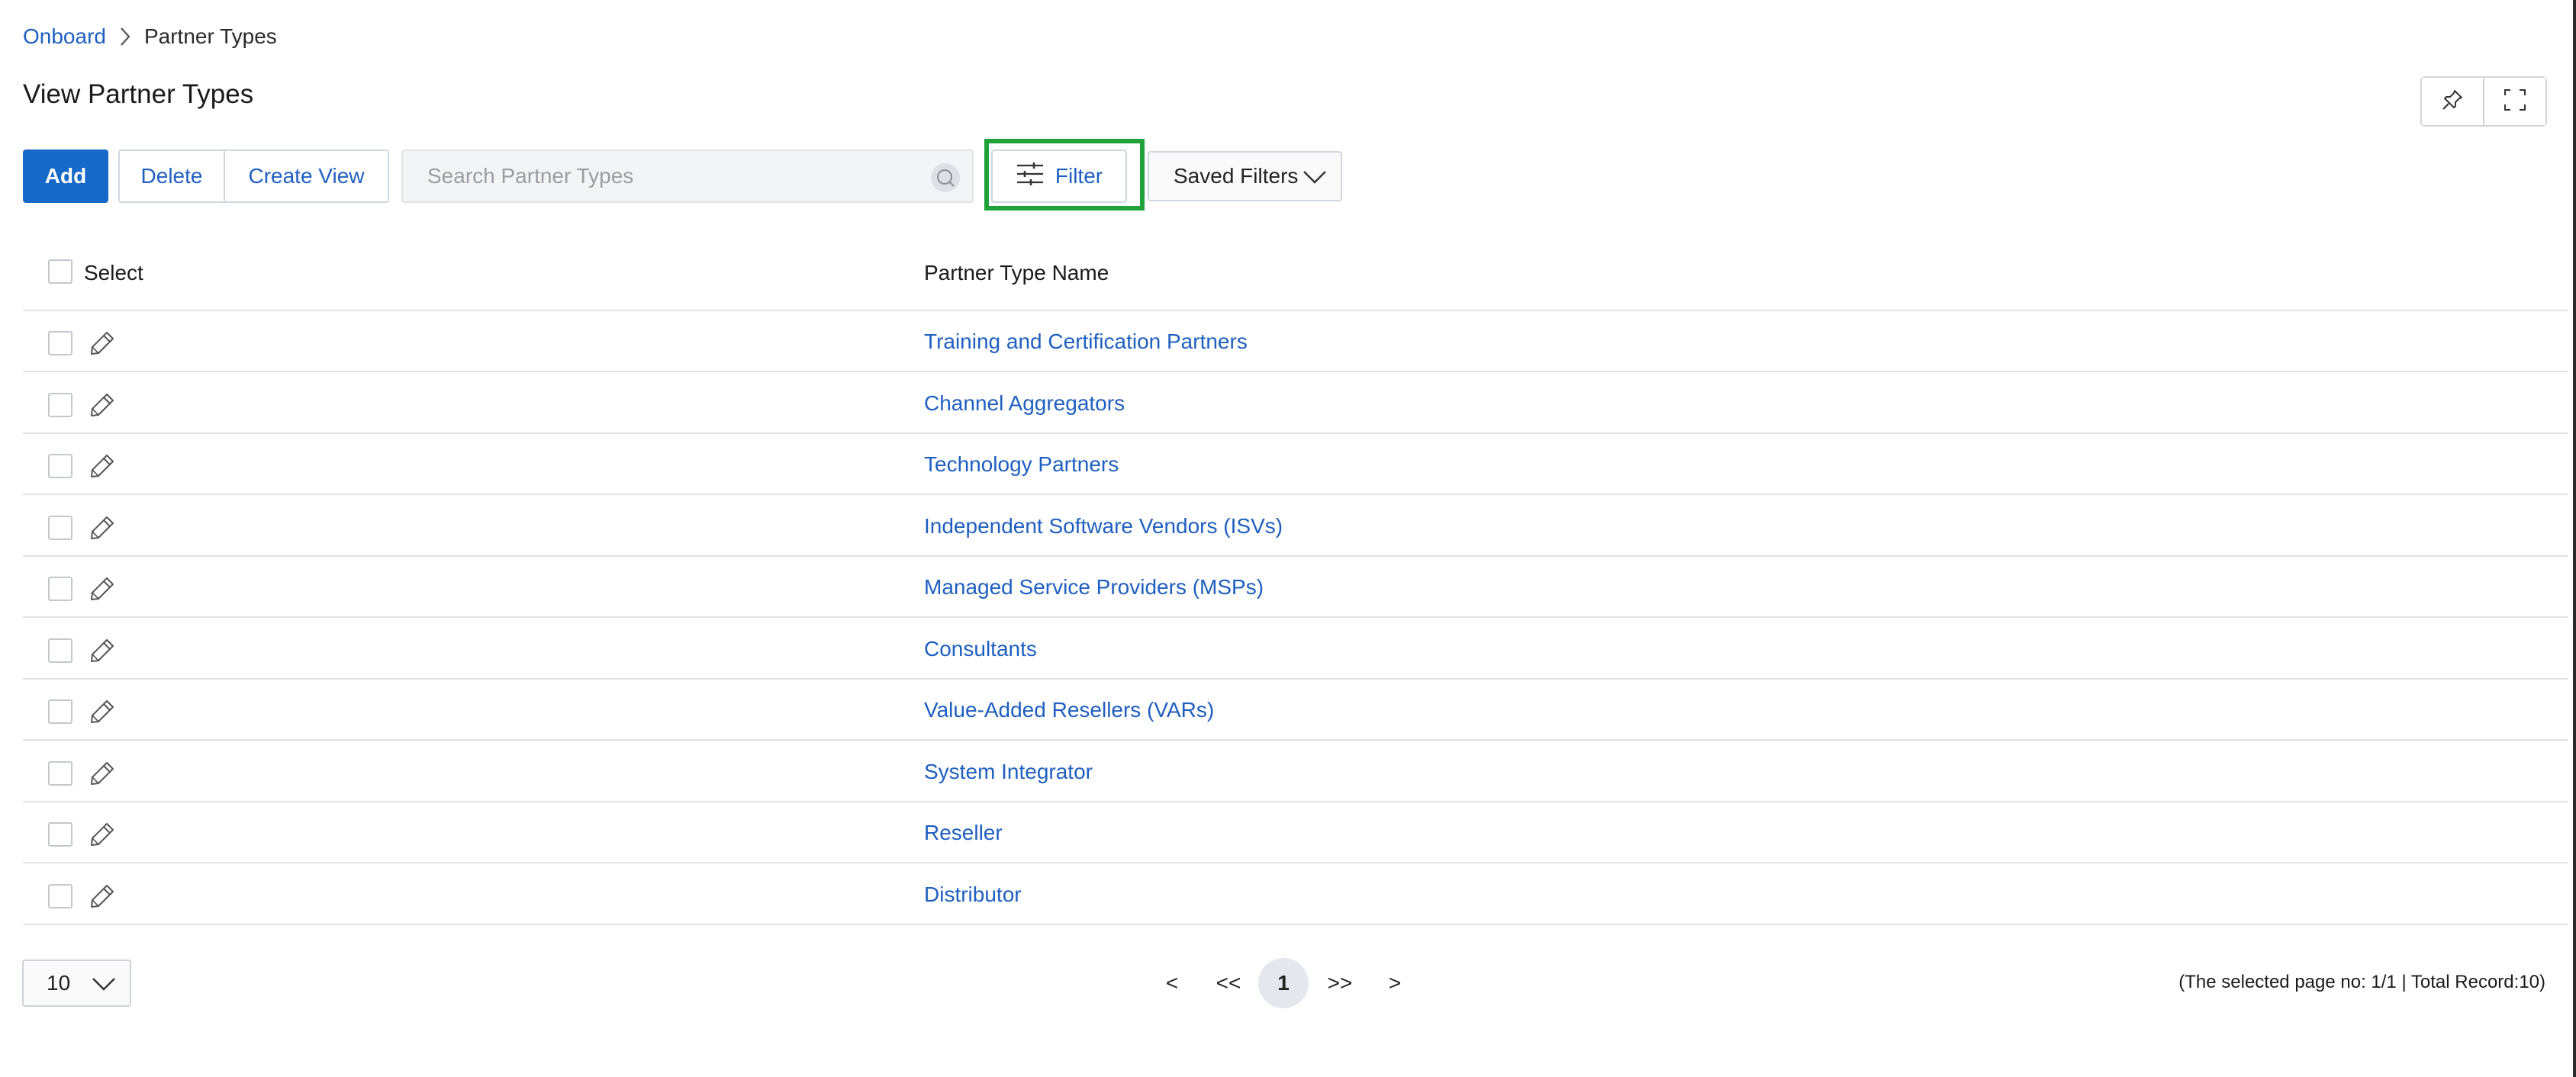 The width and height of the screenshot is (2576, 1077). I want to click on pin-icon, so click(2452, 102).